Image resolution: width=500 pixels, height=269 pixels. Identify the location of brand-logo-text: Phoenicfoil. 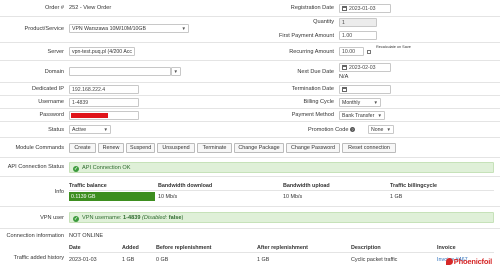
(472, 261).